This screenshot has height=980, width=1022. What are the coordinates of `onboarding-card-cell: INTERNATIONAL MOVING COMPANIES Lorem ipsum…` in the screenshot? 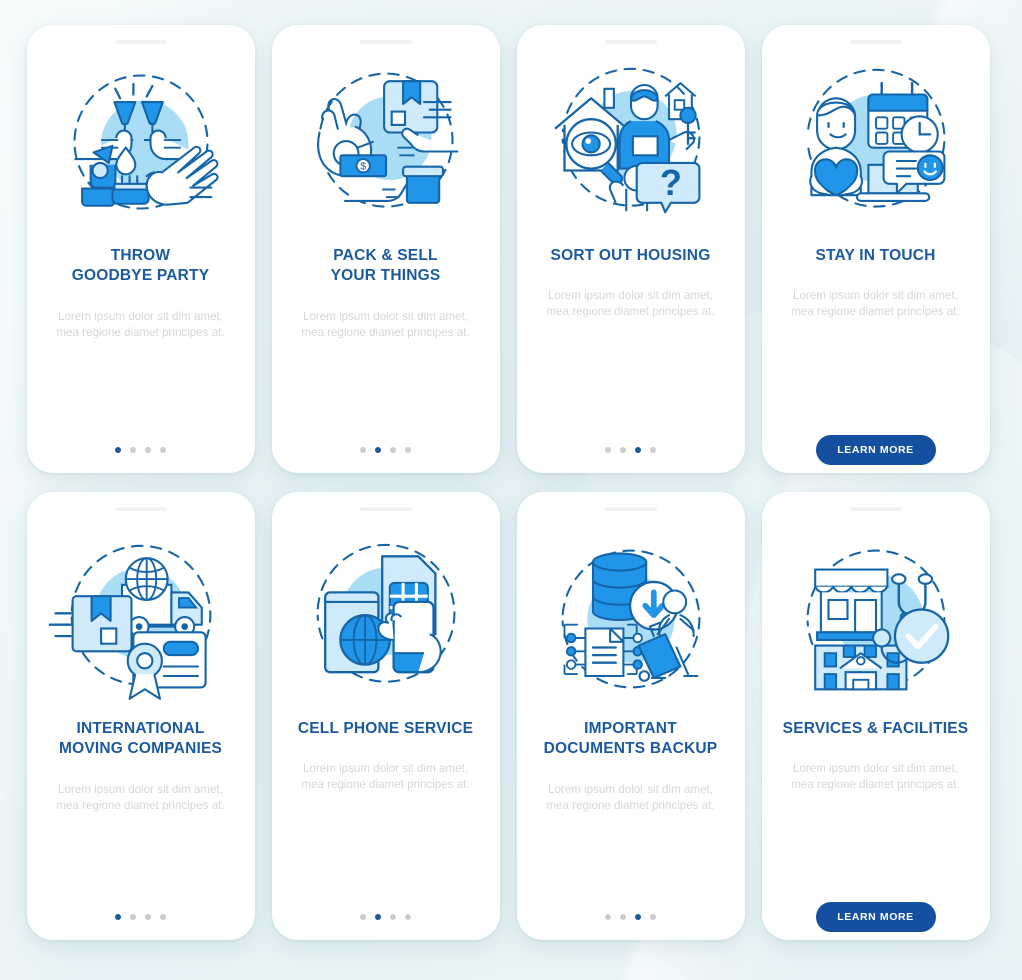 It's located at (140, 719).